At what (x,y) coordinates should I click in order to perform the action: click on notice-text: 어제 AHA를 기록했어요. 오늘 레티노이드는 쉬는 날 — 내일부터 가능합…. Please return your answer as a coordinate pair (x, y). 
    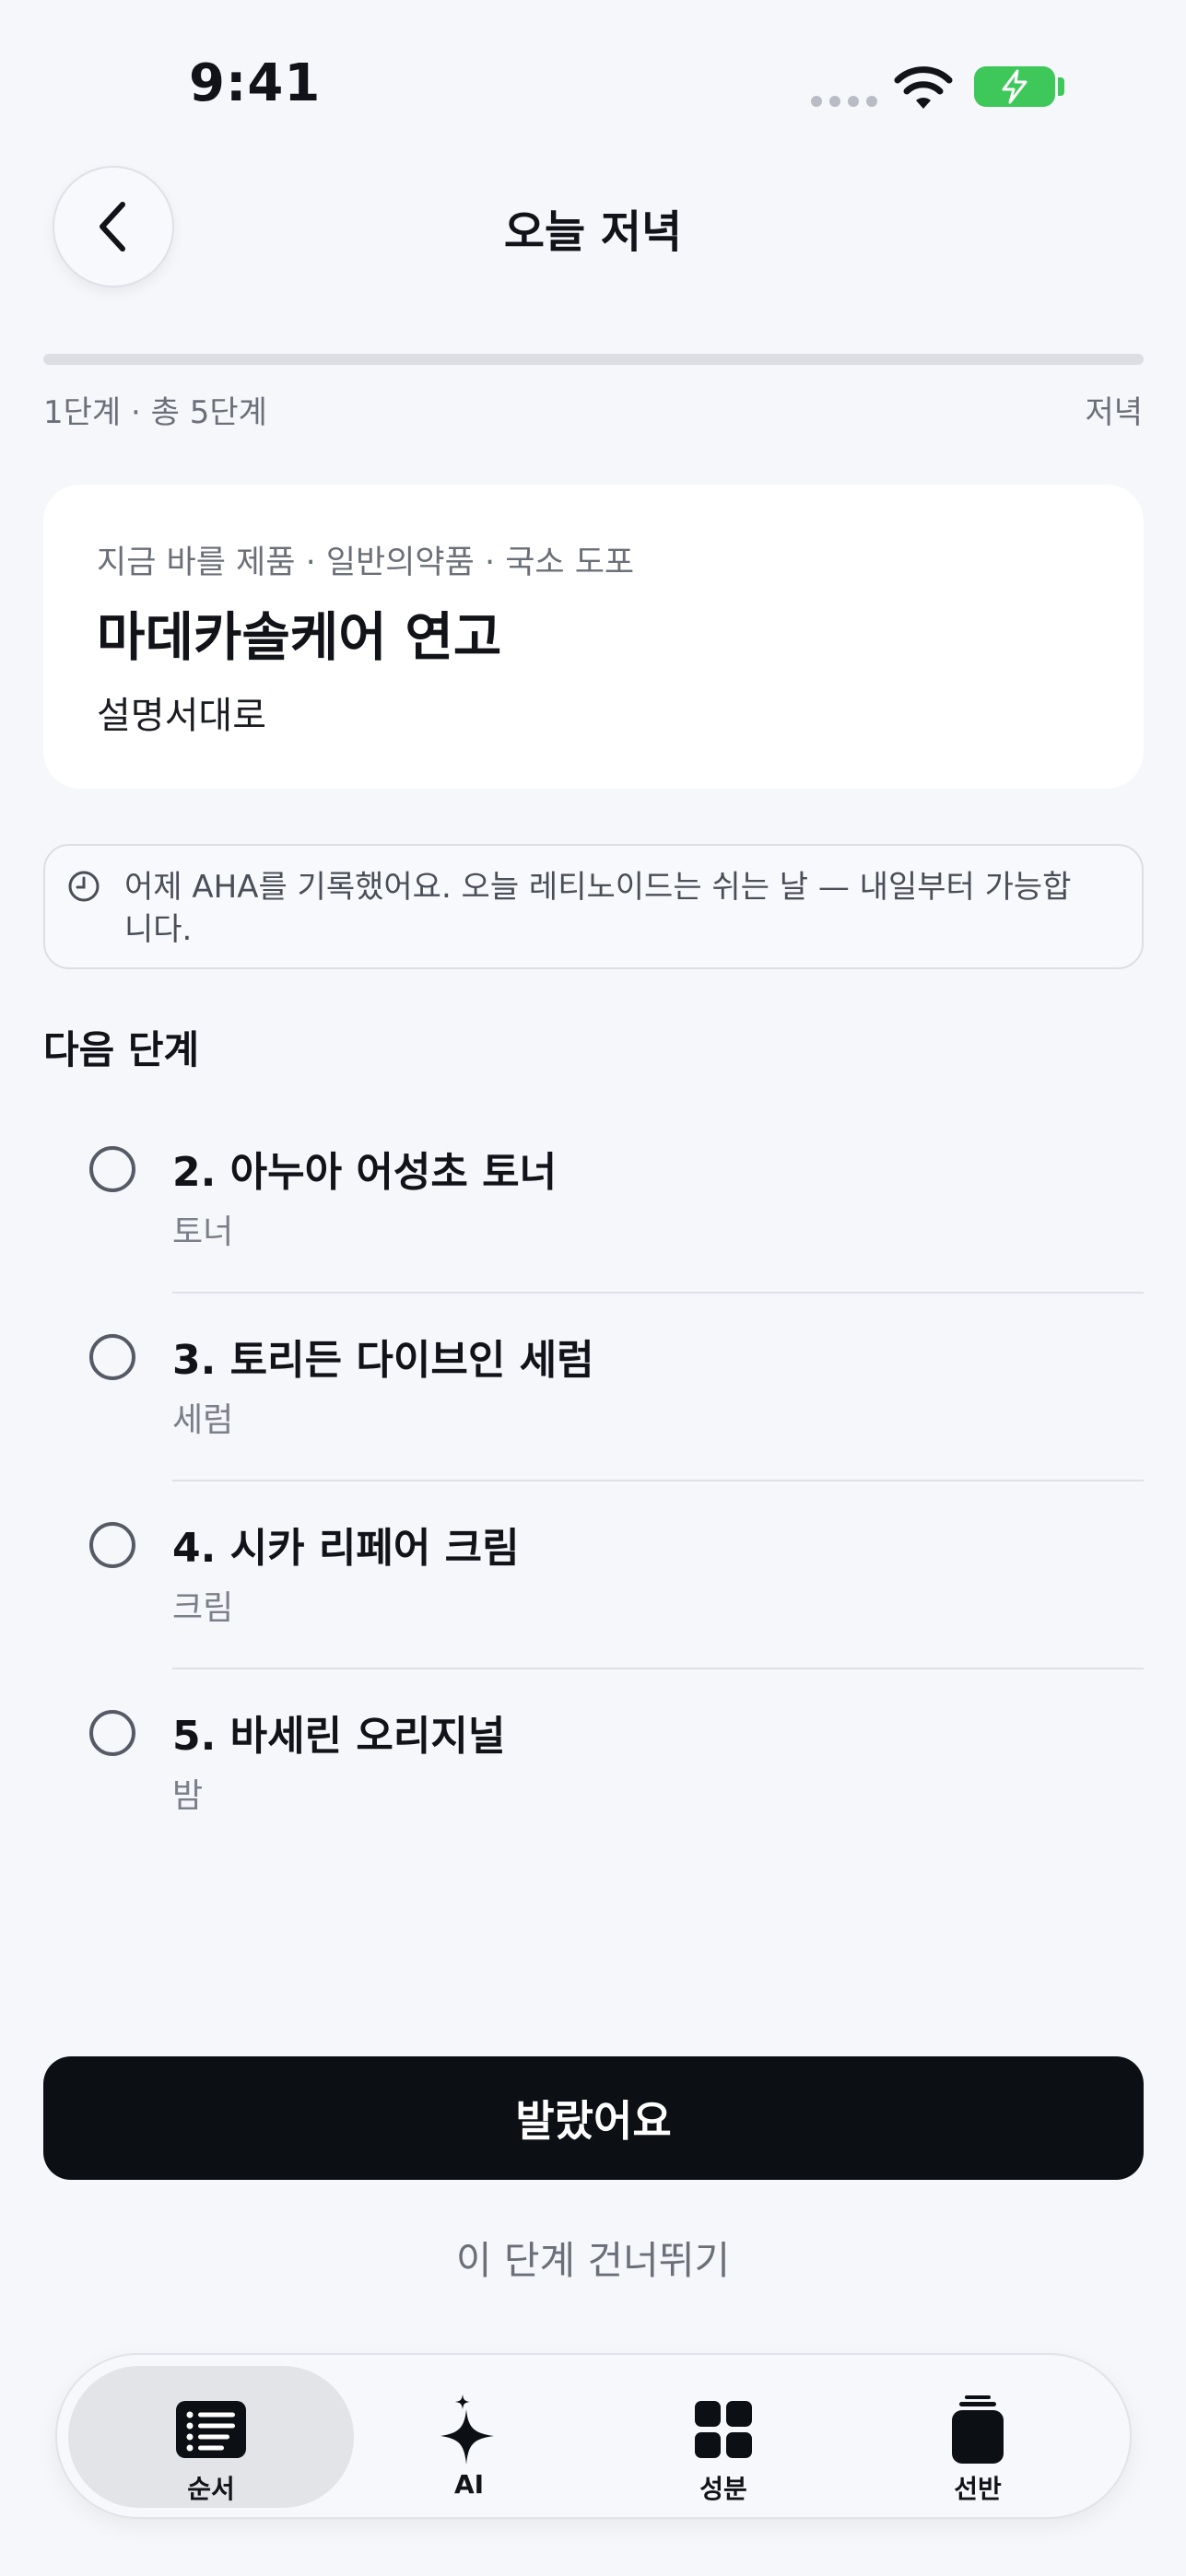
    Looking at the image, I should click on (598, 908).